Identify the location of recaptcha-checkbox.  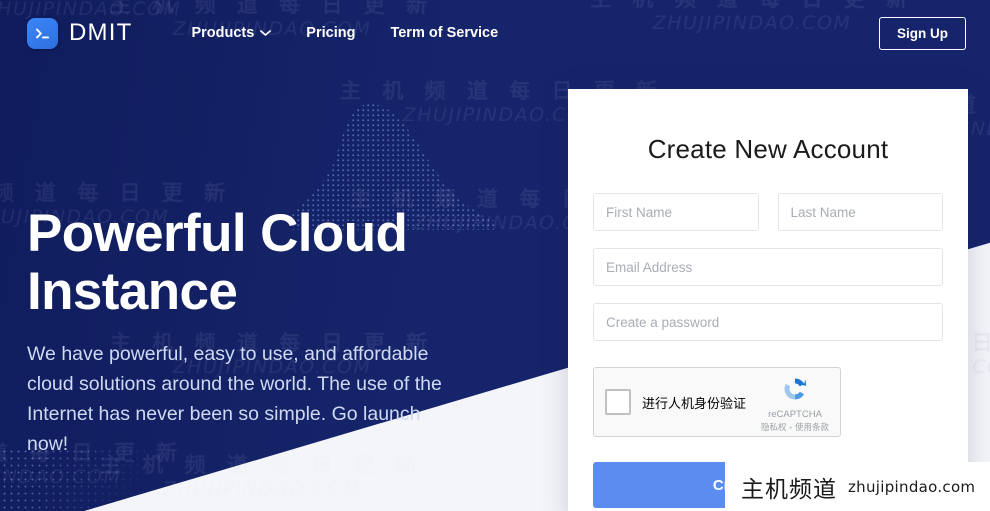
(618, 402).